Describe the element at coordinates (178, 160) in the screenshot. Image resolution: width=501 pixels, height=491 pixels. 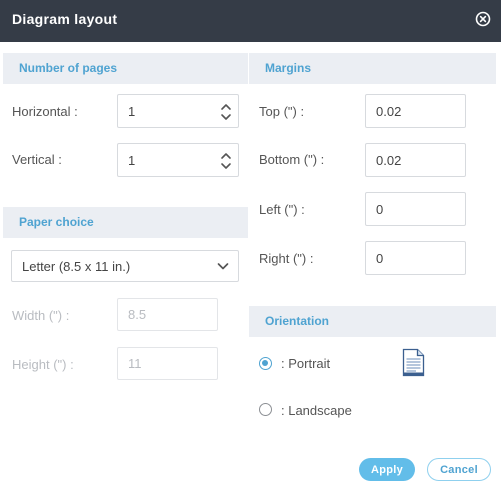
I see `vertical-pages-stepper: 1` at that location.